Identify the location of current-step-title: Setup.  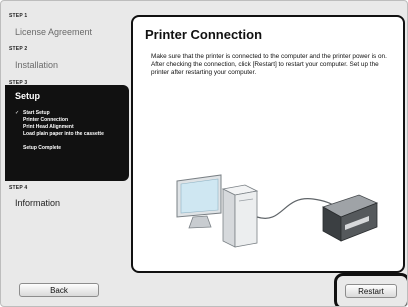
(28, 96).